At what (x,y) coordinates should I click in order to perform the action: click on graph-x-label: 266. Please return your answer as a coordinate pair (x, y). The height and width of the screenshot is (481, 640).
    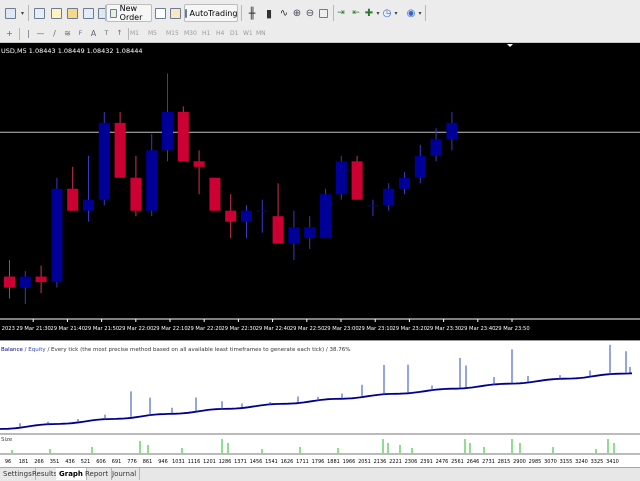
    Looking at the image, I should click on (39, 462).